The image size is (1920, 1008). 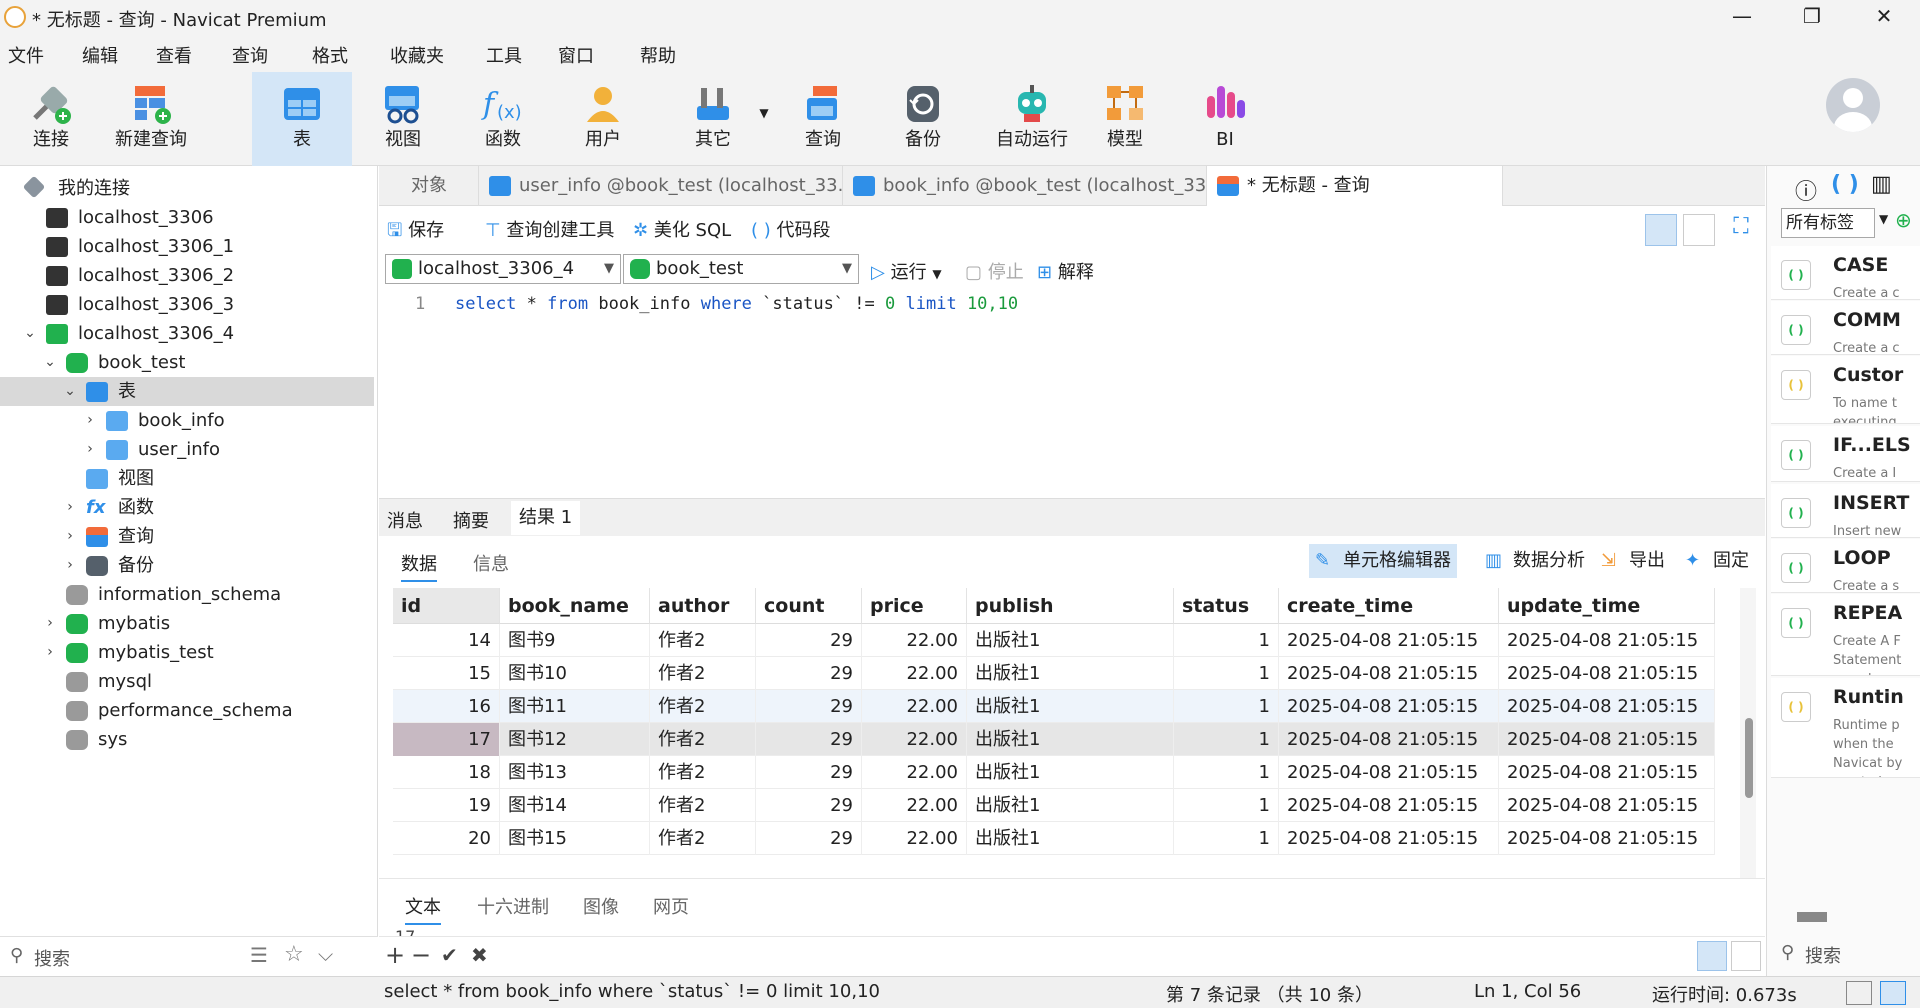 I want to click on tab-objects: 对象, so click(x=429, y=186).